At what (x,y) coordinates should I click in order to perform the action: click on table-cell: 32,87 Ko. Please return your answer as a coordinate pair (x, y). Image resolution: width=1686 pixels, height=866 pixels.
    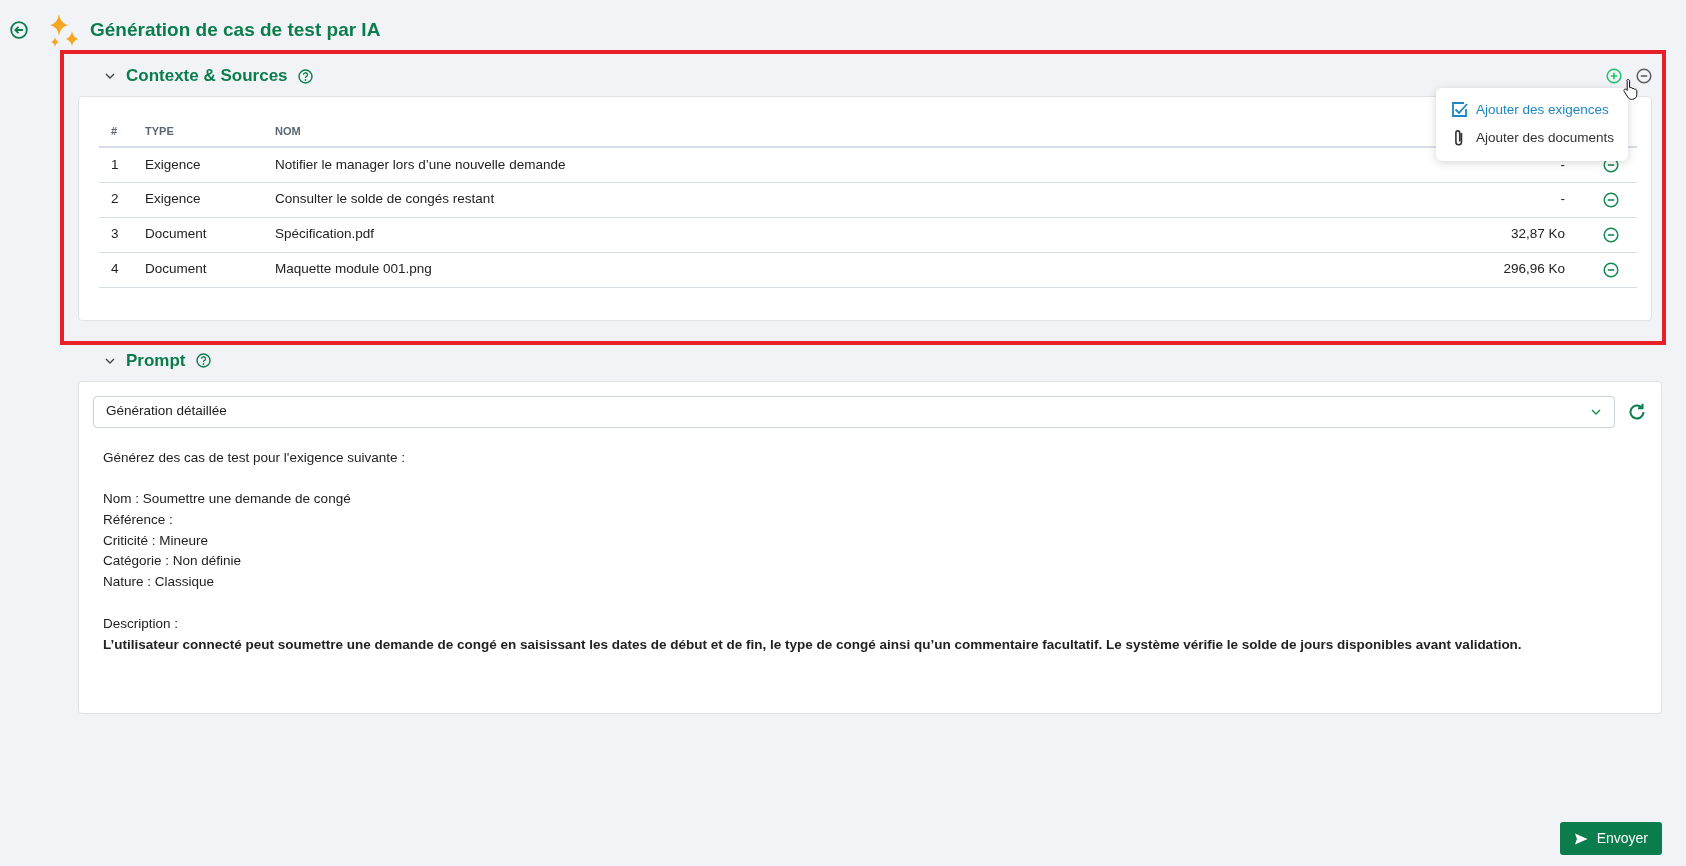
    Looking at the image, I should click on (1537, 234).